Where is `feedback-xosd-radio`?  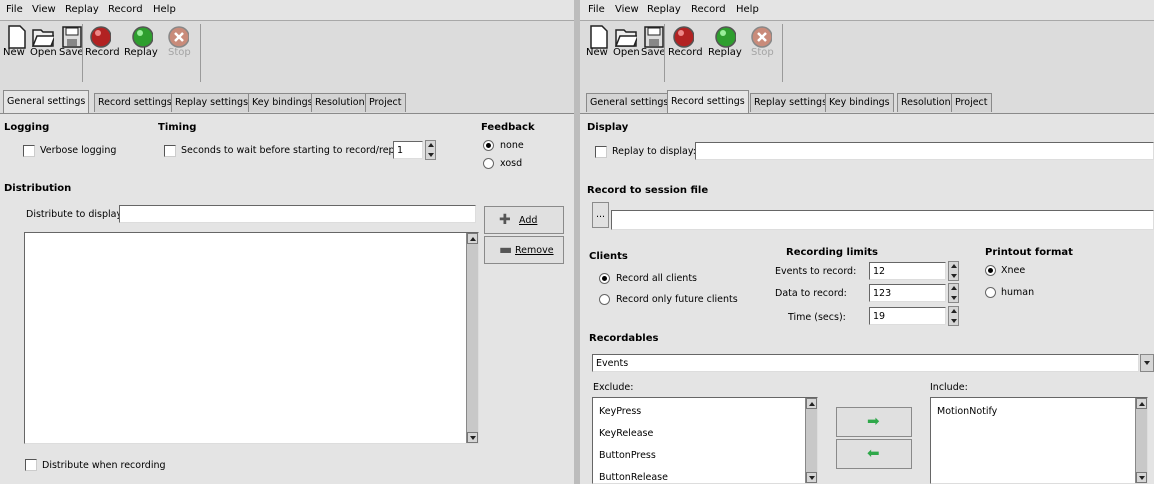 feedback-xosd-radio is located at coordinates (488, 163).